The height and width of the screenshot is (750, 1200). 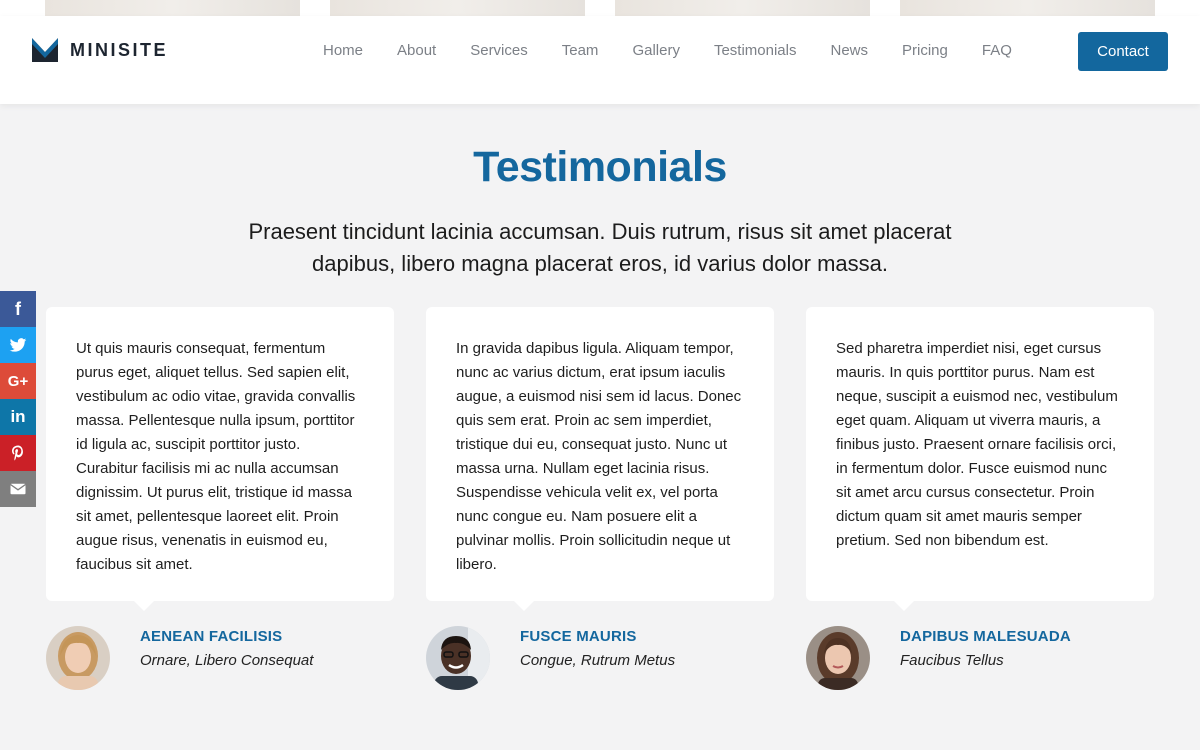 What do you see at coordinates (18, 453) in the screenshot?
I see `pinterest-icon` at bounding box center [18, 453].